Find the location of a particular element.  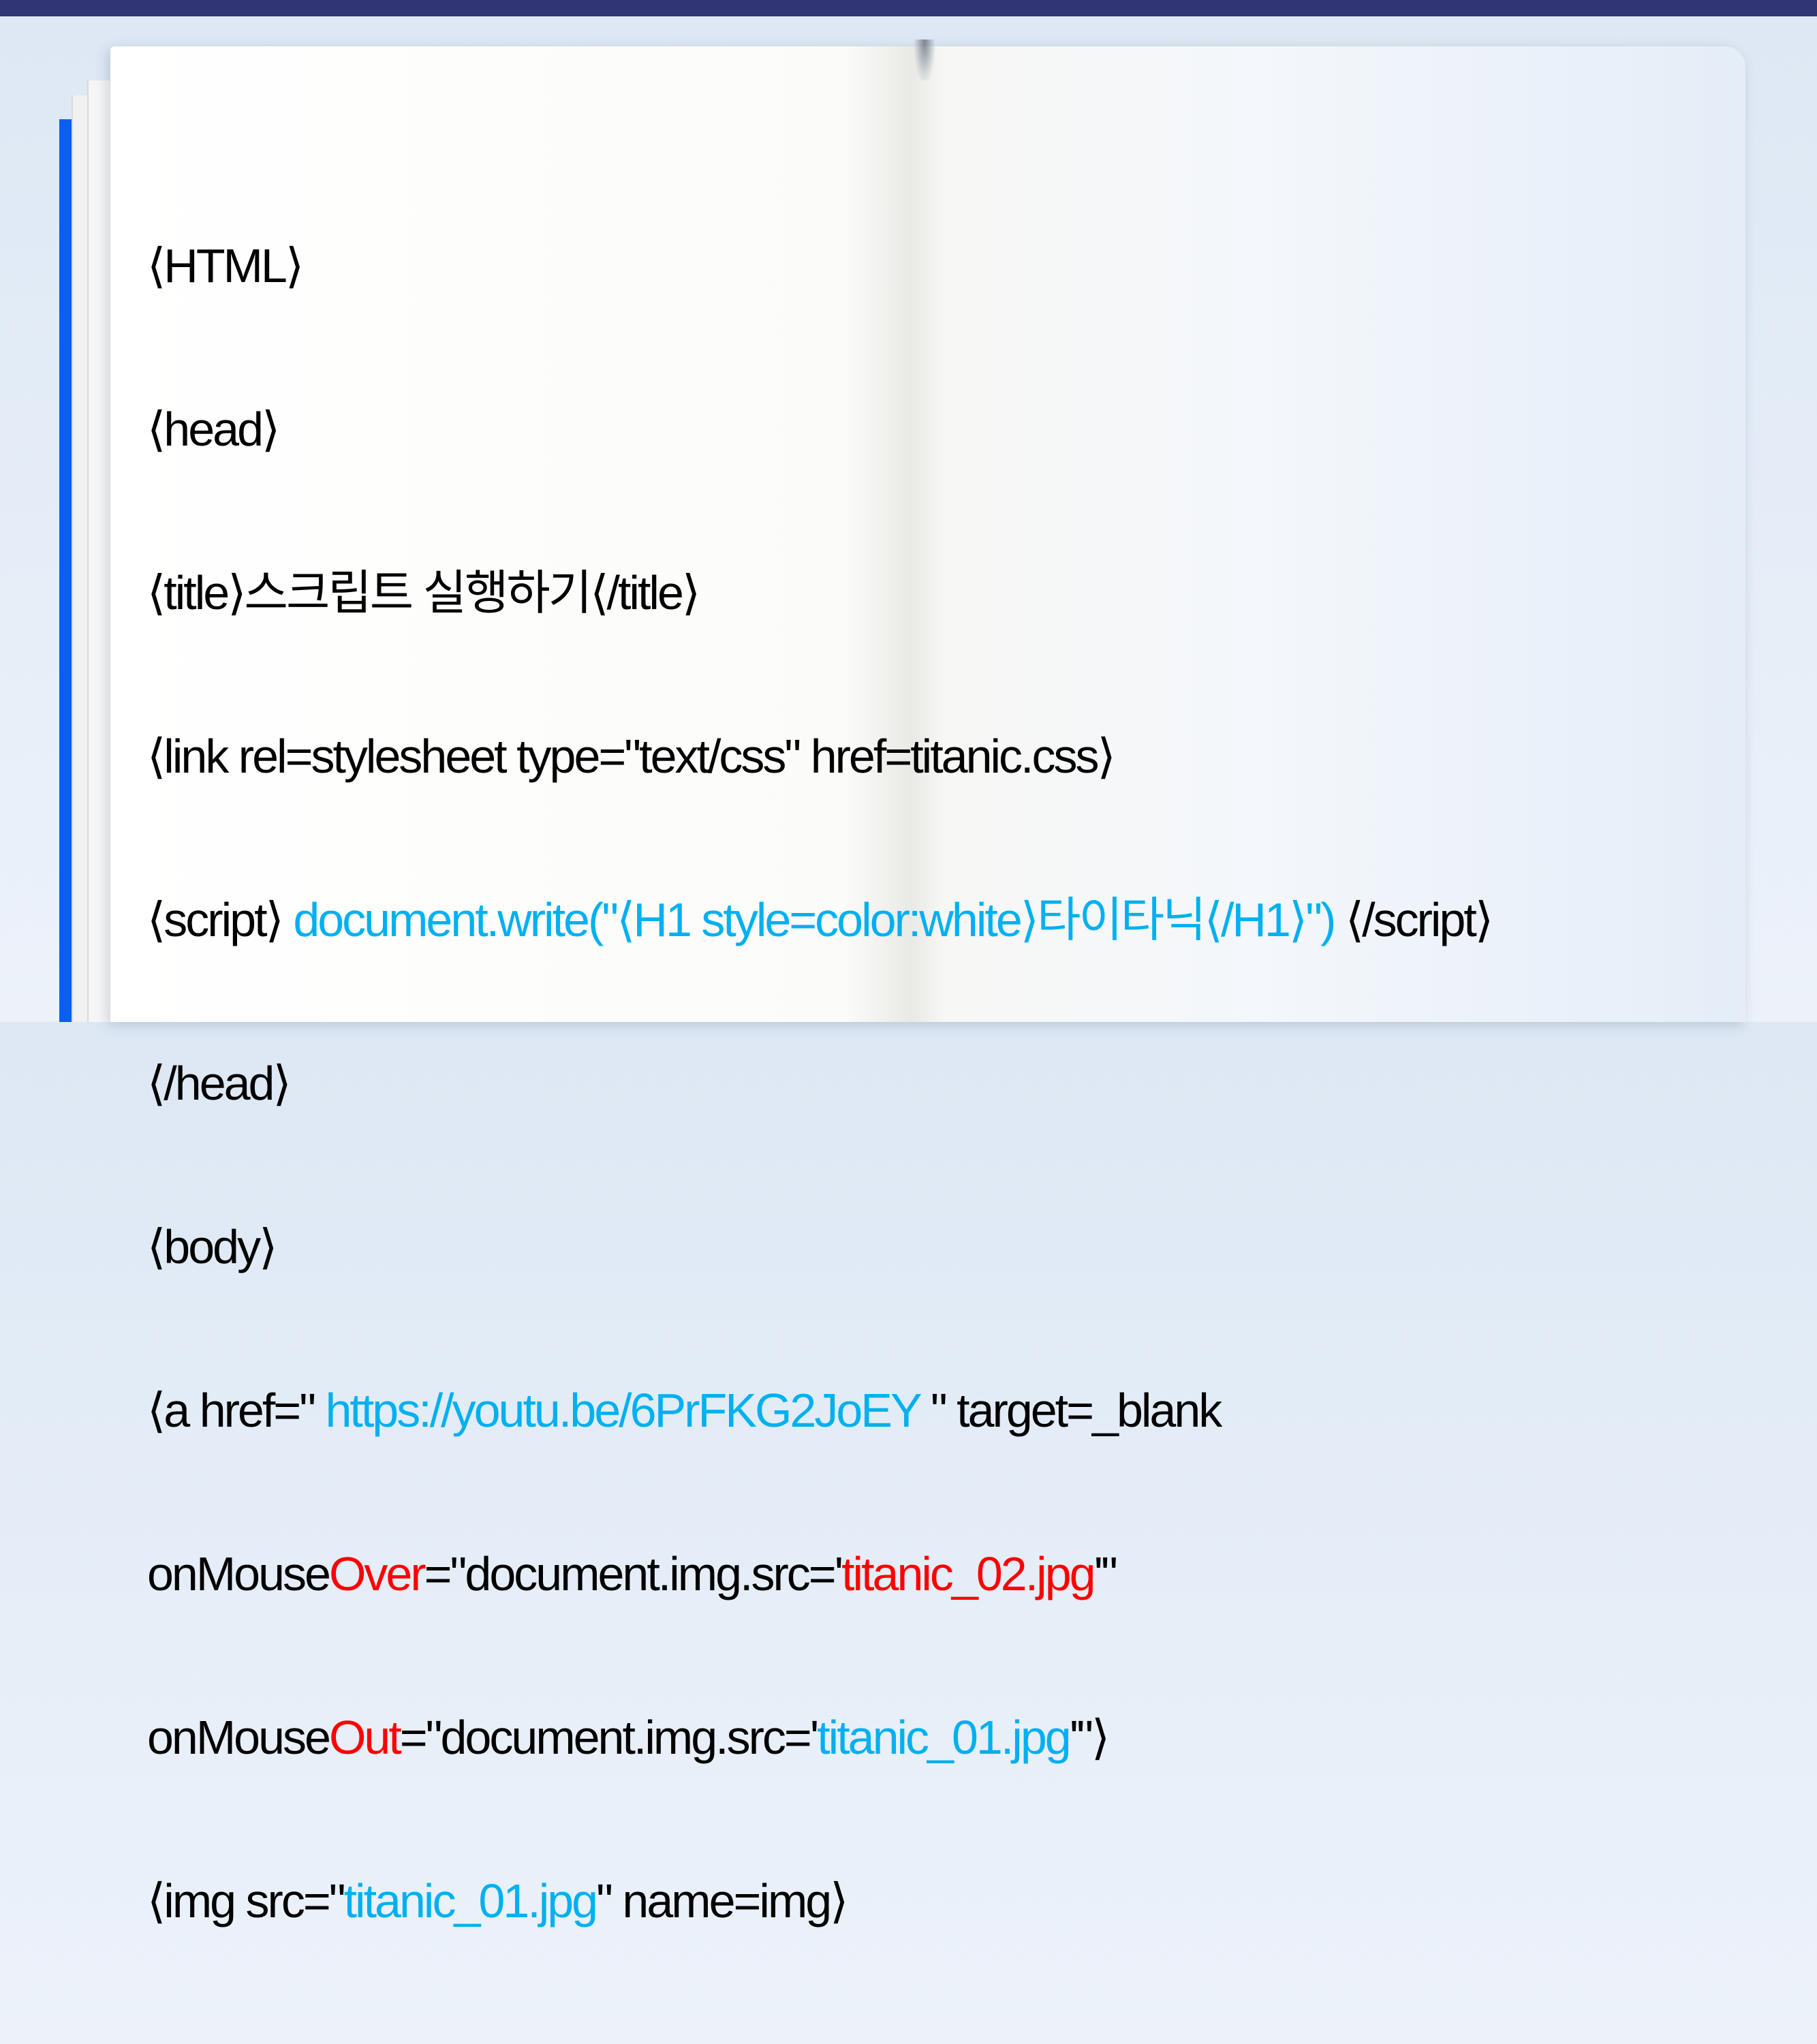

code-token: titanic_02.jpg is located at coordinates (968, 1573).